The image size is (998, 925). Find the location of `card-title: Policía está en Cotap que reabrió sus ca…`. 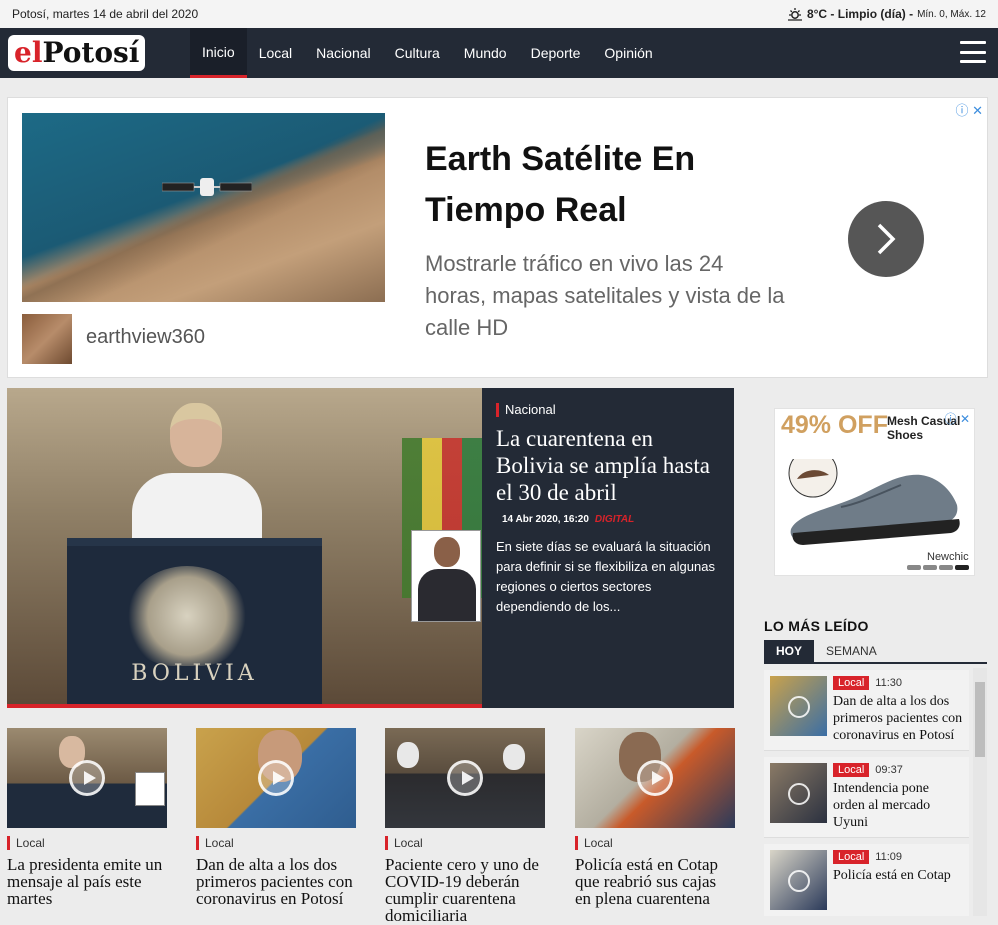

card-title: Policía está en Cotap que reabrió sus ca… is located at coordinates (655, 881).